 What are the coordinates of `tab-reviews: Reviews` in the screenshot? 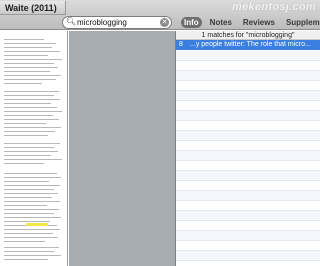 It's located at (259, 22).